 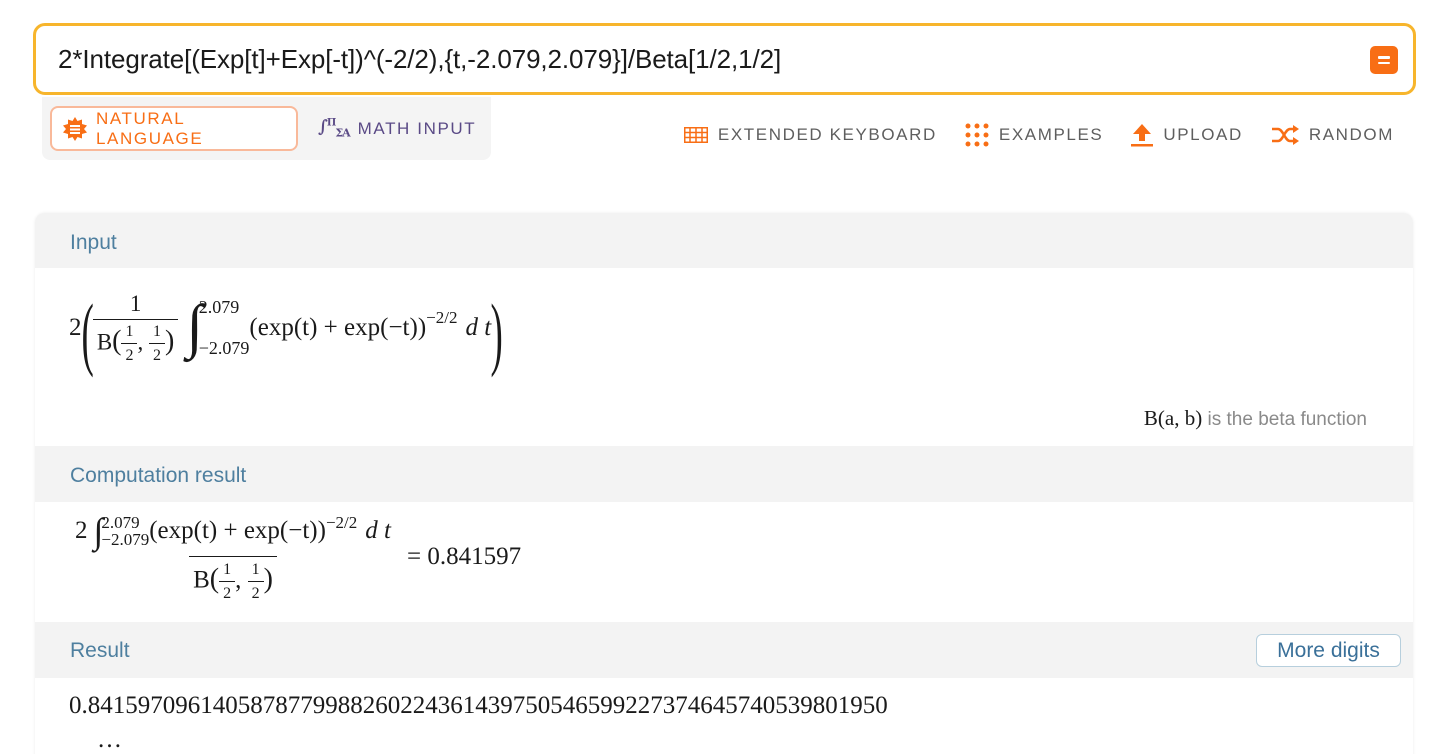 I want to click on examples-label: EXAMPLES, so click(x=1051, y=134).